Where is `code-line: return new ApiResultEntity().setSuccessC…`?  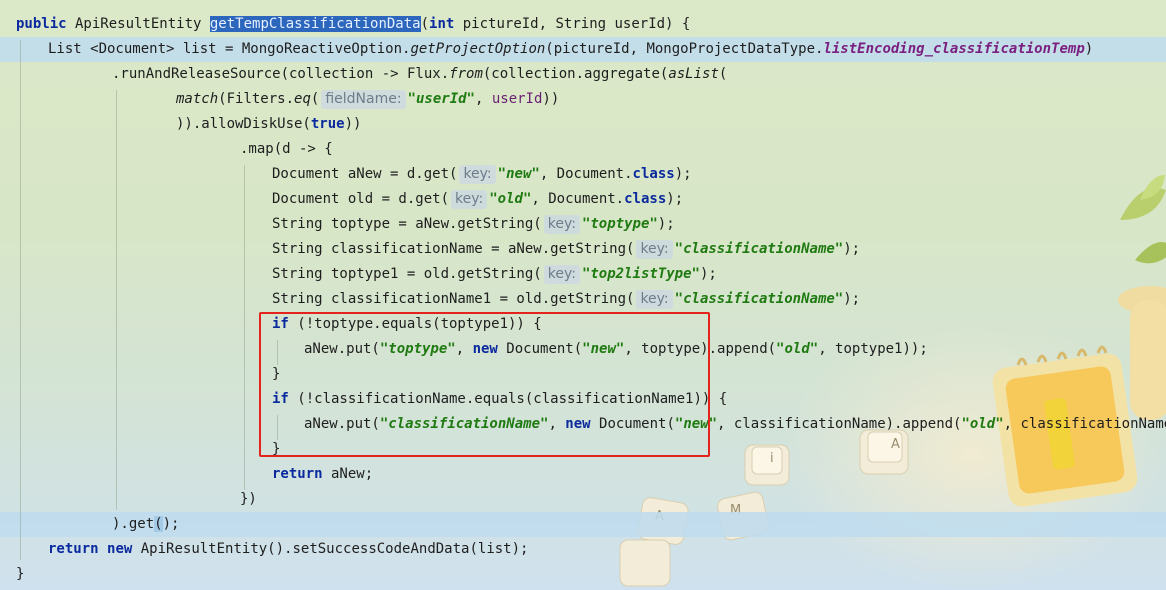
code-line: return new ApiResultEntity().setSuccessC… is located at coordinates (288, 549).